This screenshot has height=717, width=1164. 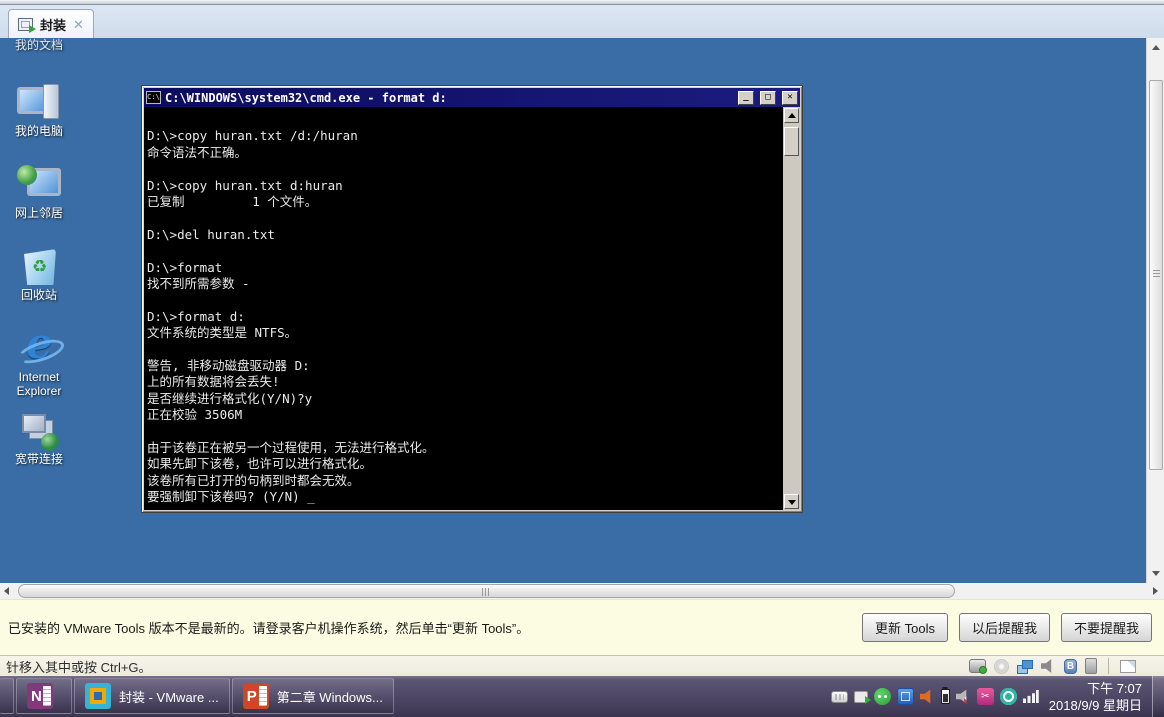 I want to click on console-line: 找不到所需参数 -, so click(x=198, y=283).